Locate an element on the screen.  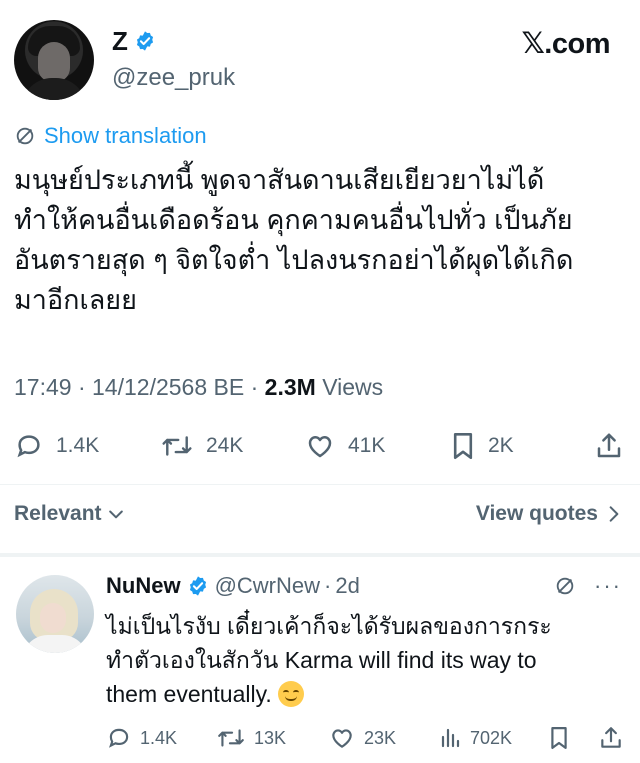
author-display-name: Z is located at coordinates (120, 41).